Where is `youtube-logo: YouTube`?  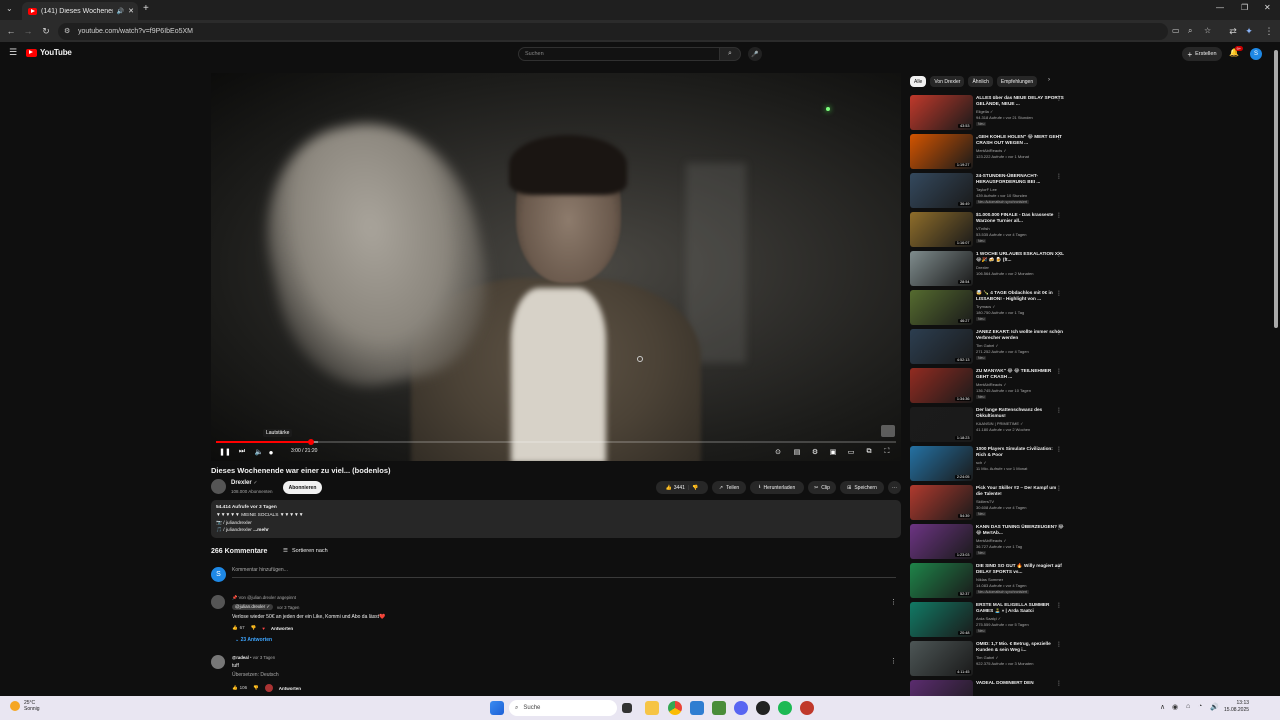
youtube-logo: YouTube is located at coordinates (49, 52).